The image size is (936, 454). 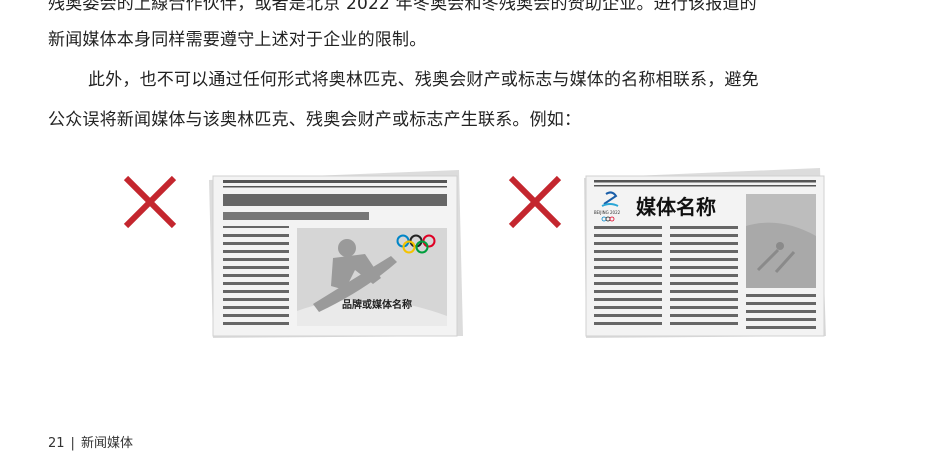 I want to click on paragraph-line: 此外，也不可以通过任何形式将奥林匹克、残奥会财产或标志与媒体的名称相联系，避免, so click(x=423, y=80).